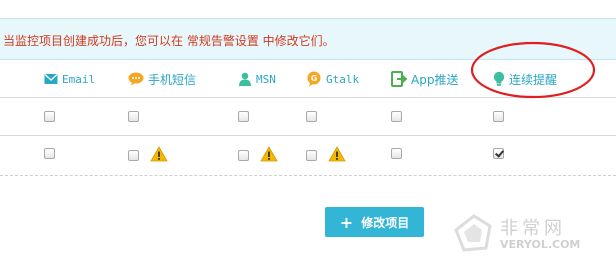  I want to click on modify-project-button: + 修改项目, so click(374, 222).